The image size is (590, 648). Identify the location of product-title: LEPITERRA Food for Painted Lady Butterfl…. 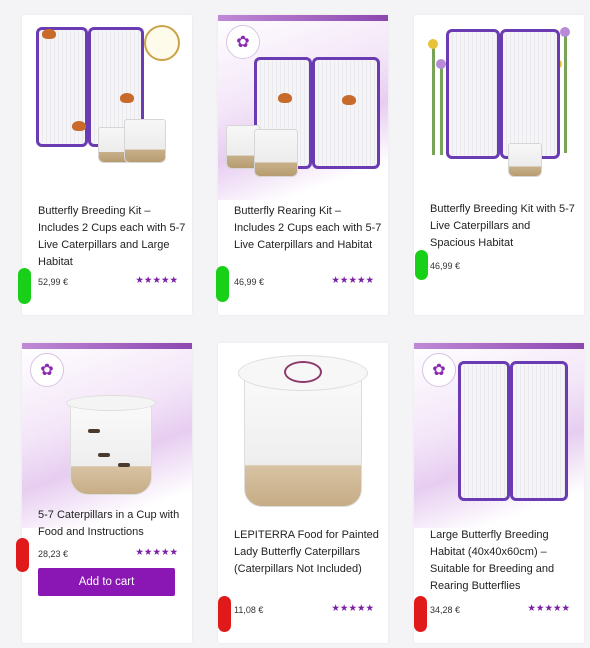
(308, 552).